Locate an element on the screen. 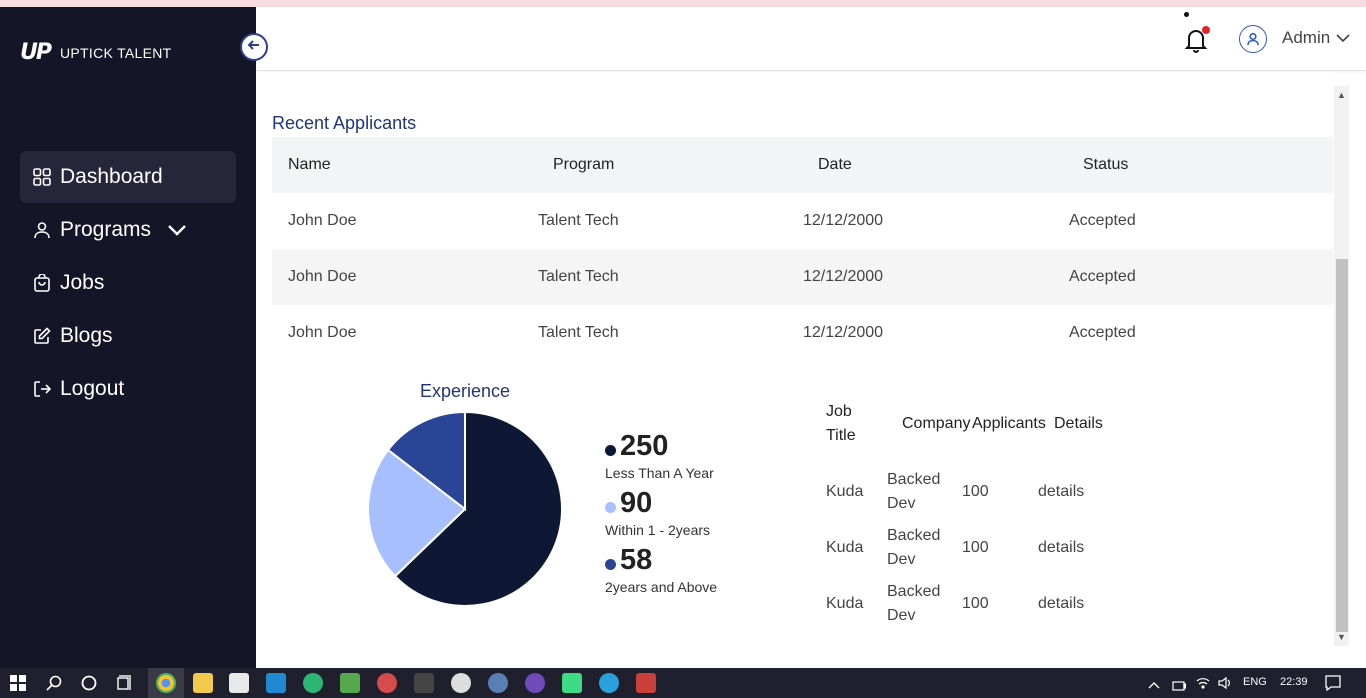  task-view-icon is located at coordinates (125, 685).